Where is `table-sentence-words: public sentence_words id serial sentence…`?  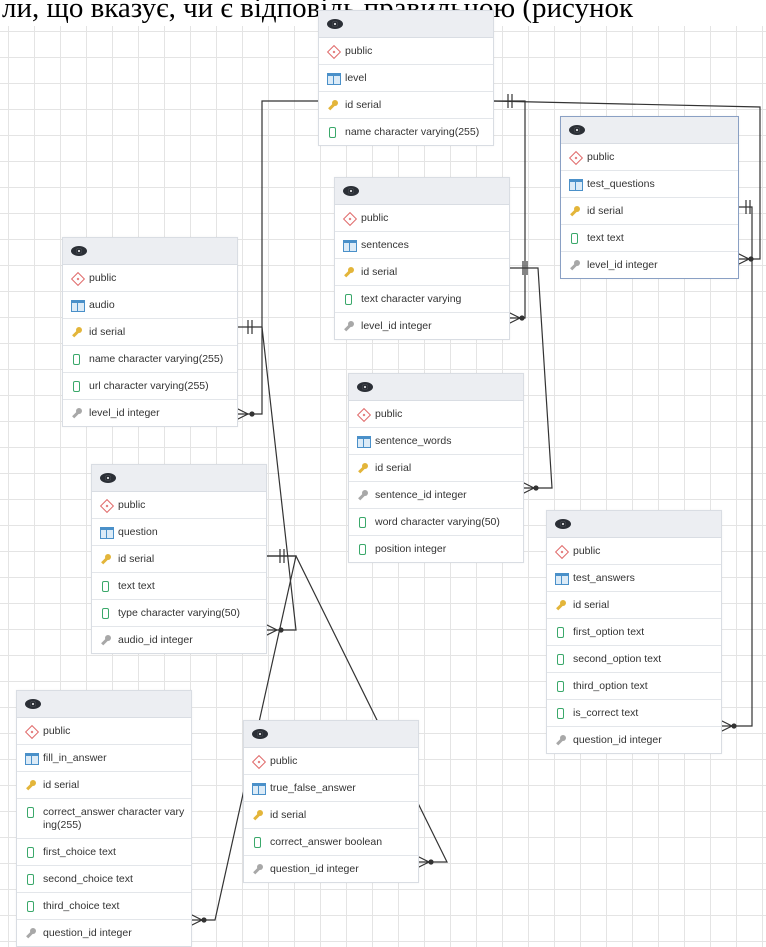
table-sentence-words: public sentence_words id serial sentence… is located at coordinates (436, 468).